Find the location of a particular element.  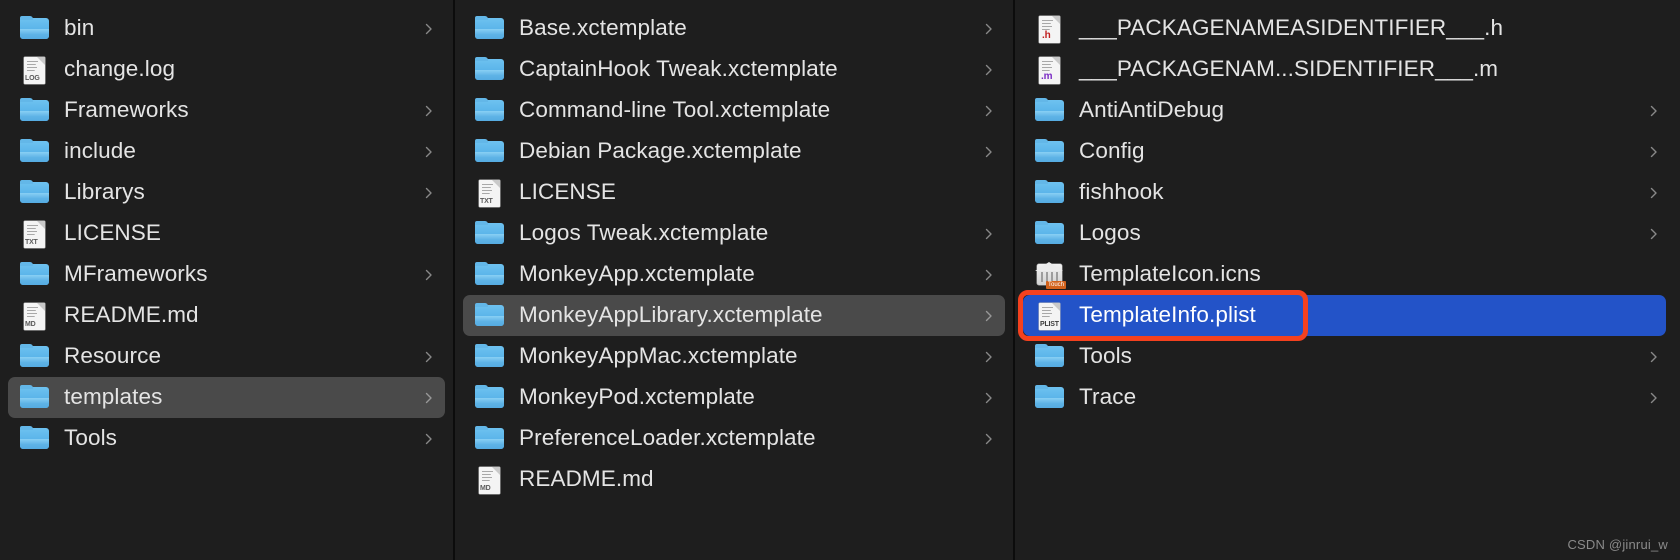

file-name-label: Debian Package.xctemplate is located at coordinates (660, 151).